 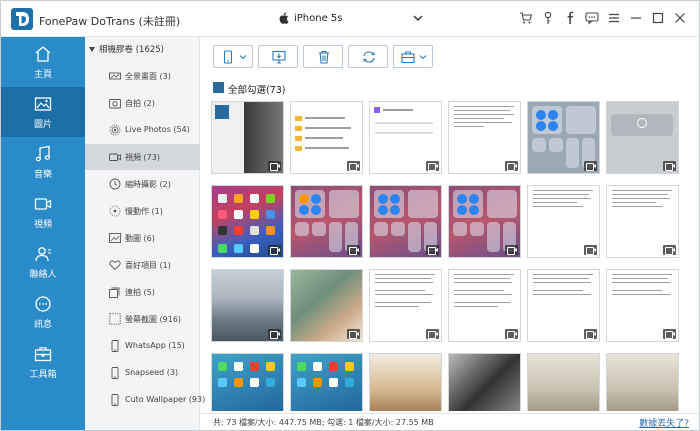 I want to click on category-item-whatsapp: WhatsApp (15), so click(x=142, y=346).